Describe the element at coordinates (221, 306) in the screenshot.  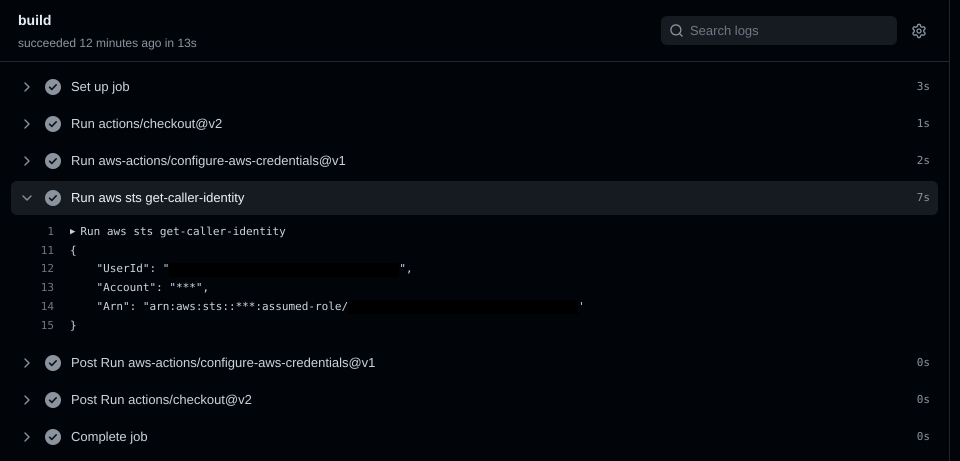
I see `log-text: "Arn": "arn:aws:sts::***:assumed-role/` at that location.